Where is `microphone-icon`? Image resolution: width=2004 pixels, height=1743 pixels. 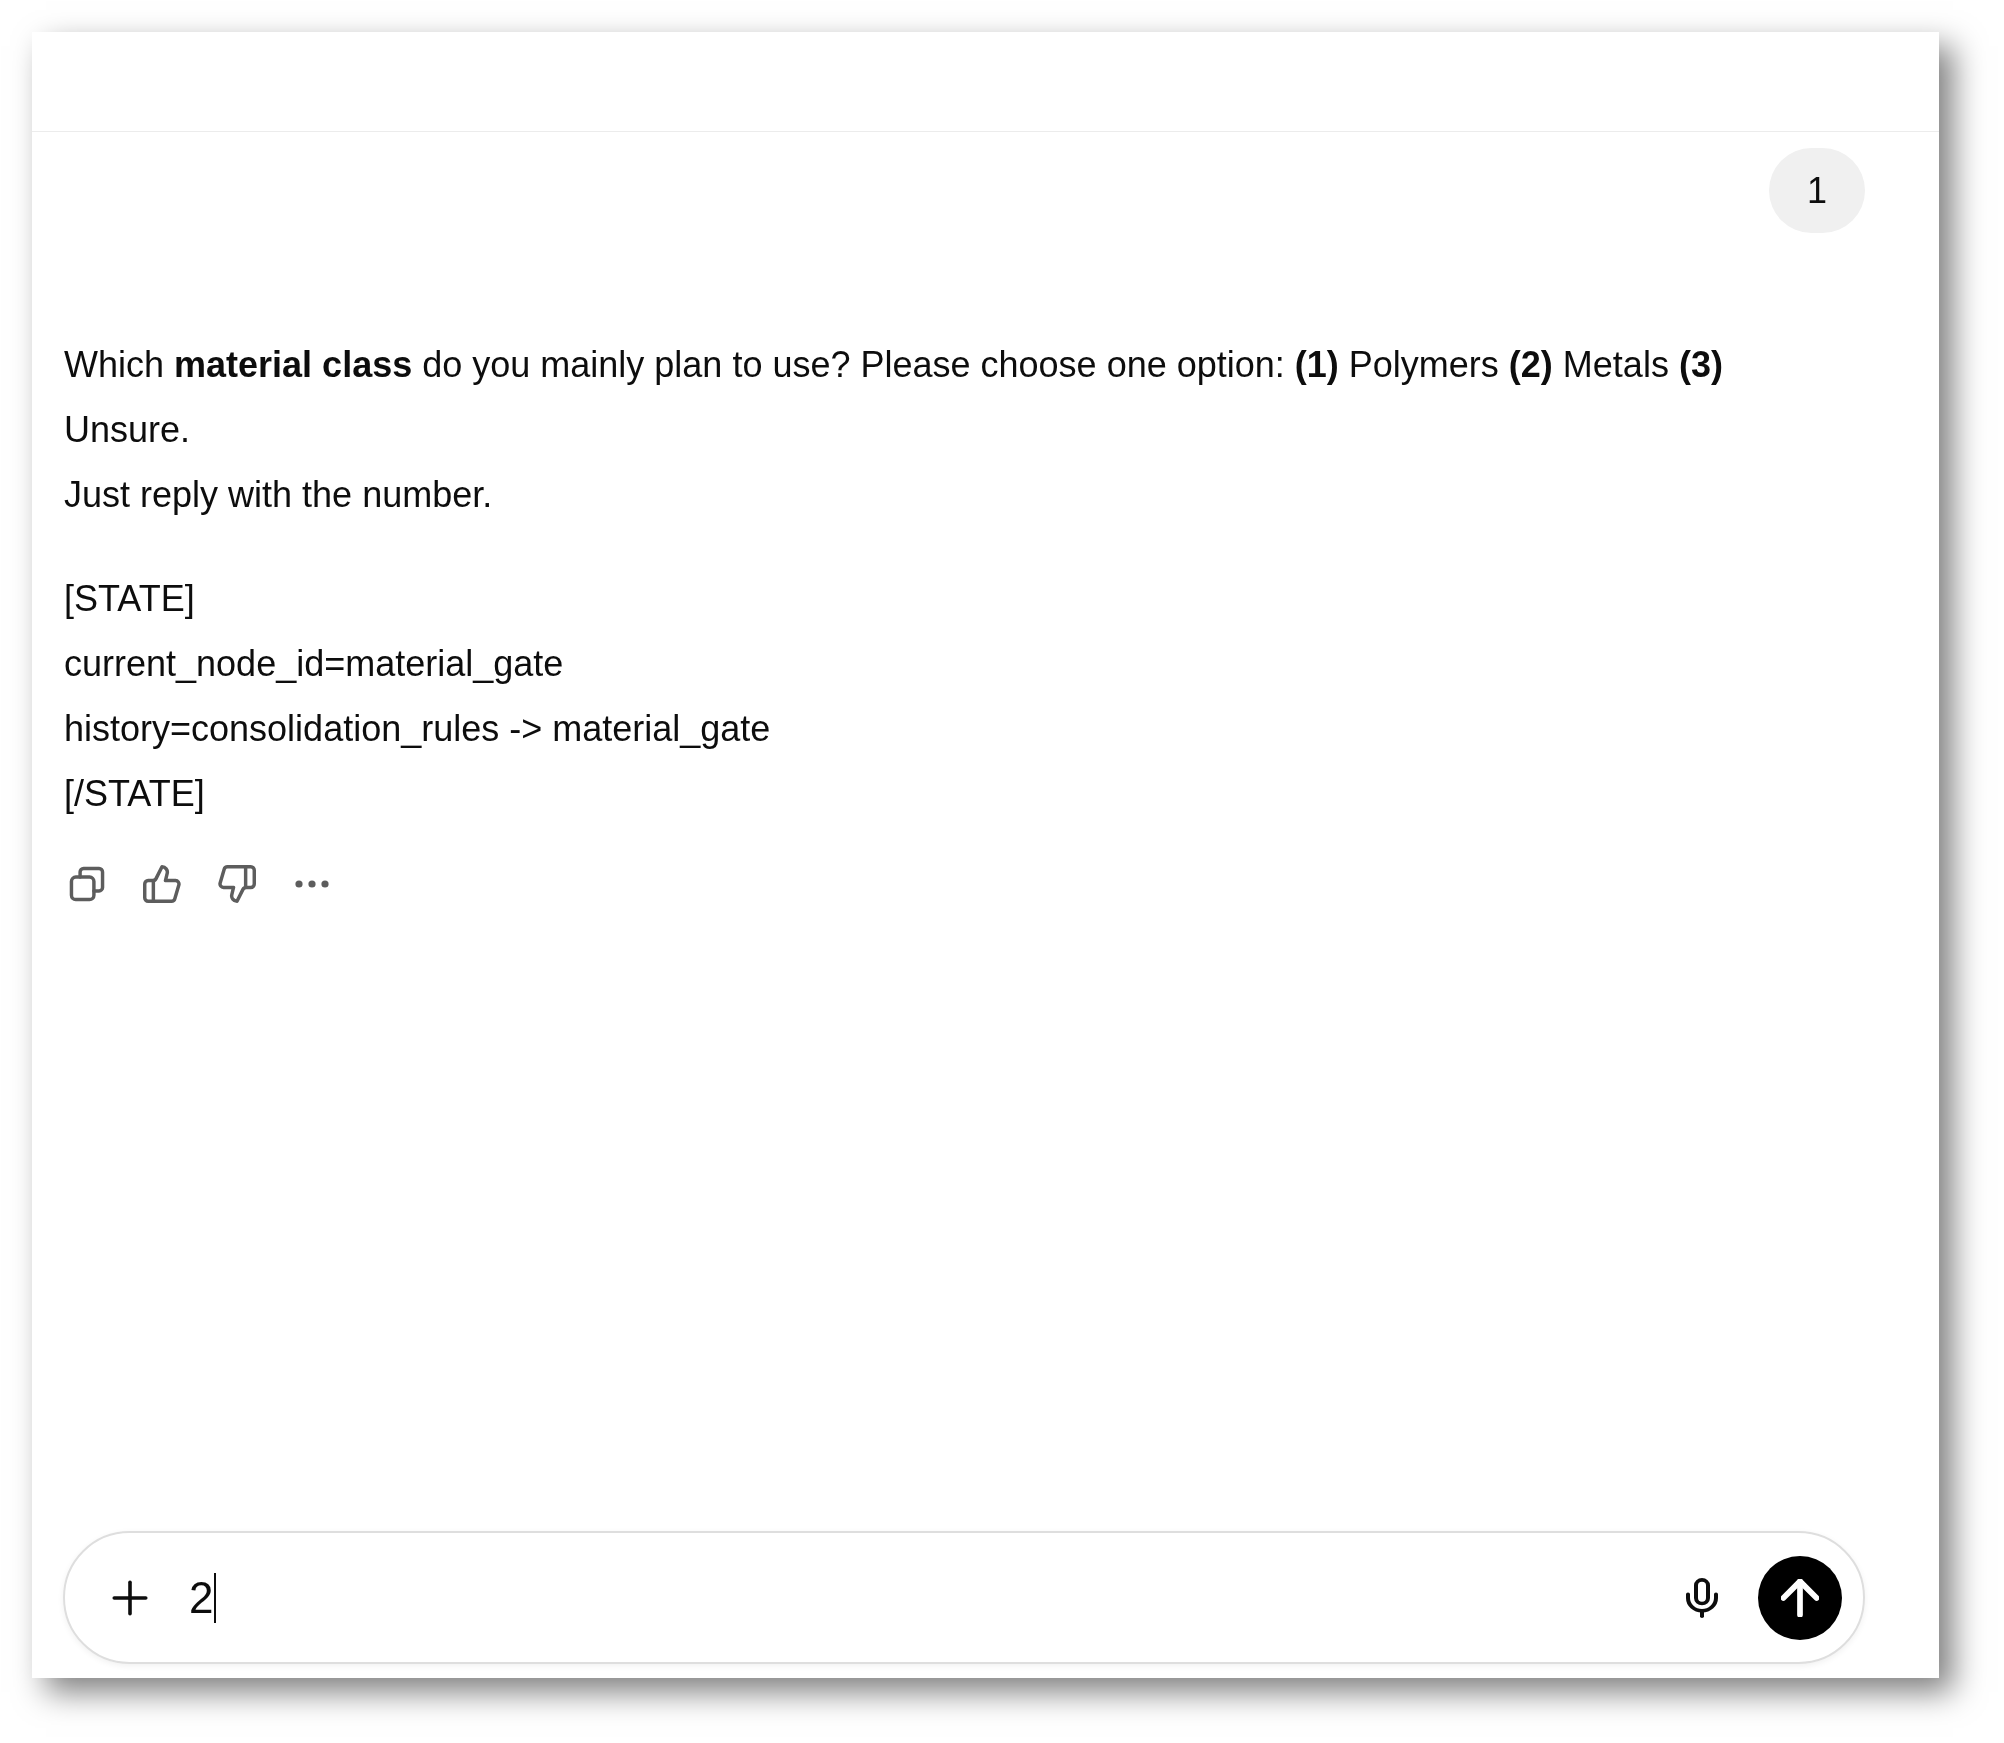
microphone-icon is located at coordinates (1702, 1597).